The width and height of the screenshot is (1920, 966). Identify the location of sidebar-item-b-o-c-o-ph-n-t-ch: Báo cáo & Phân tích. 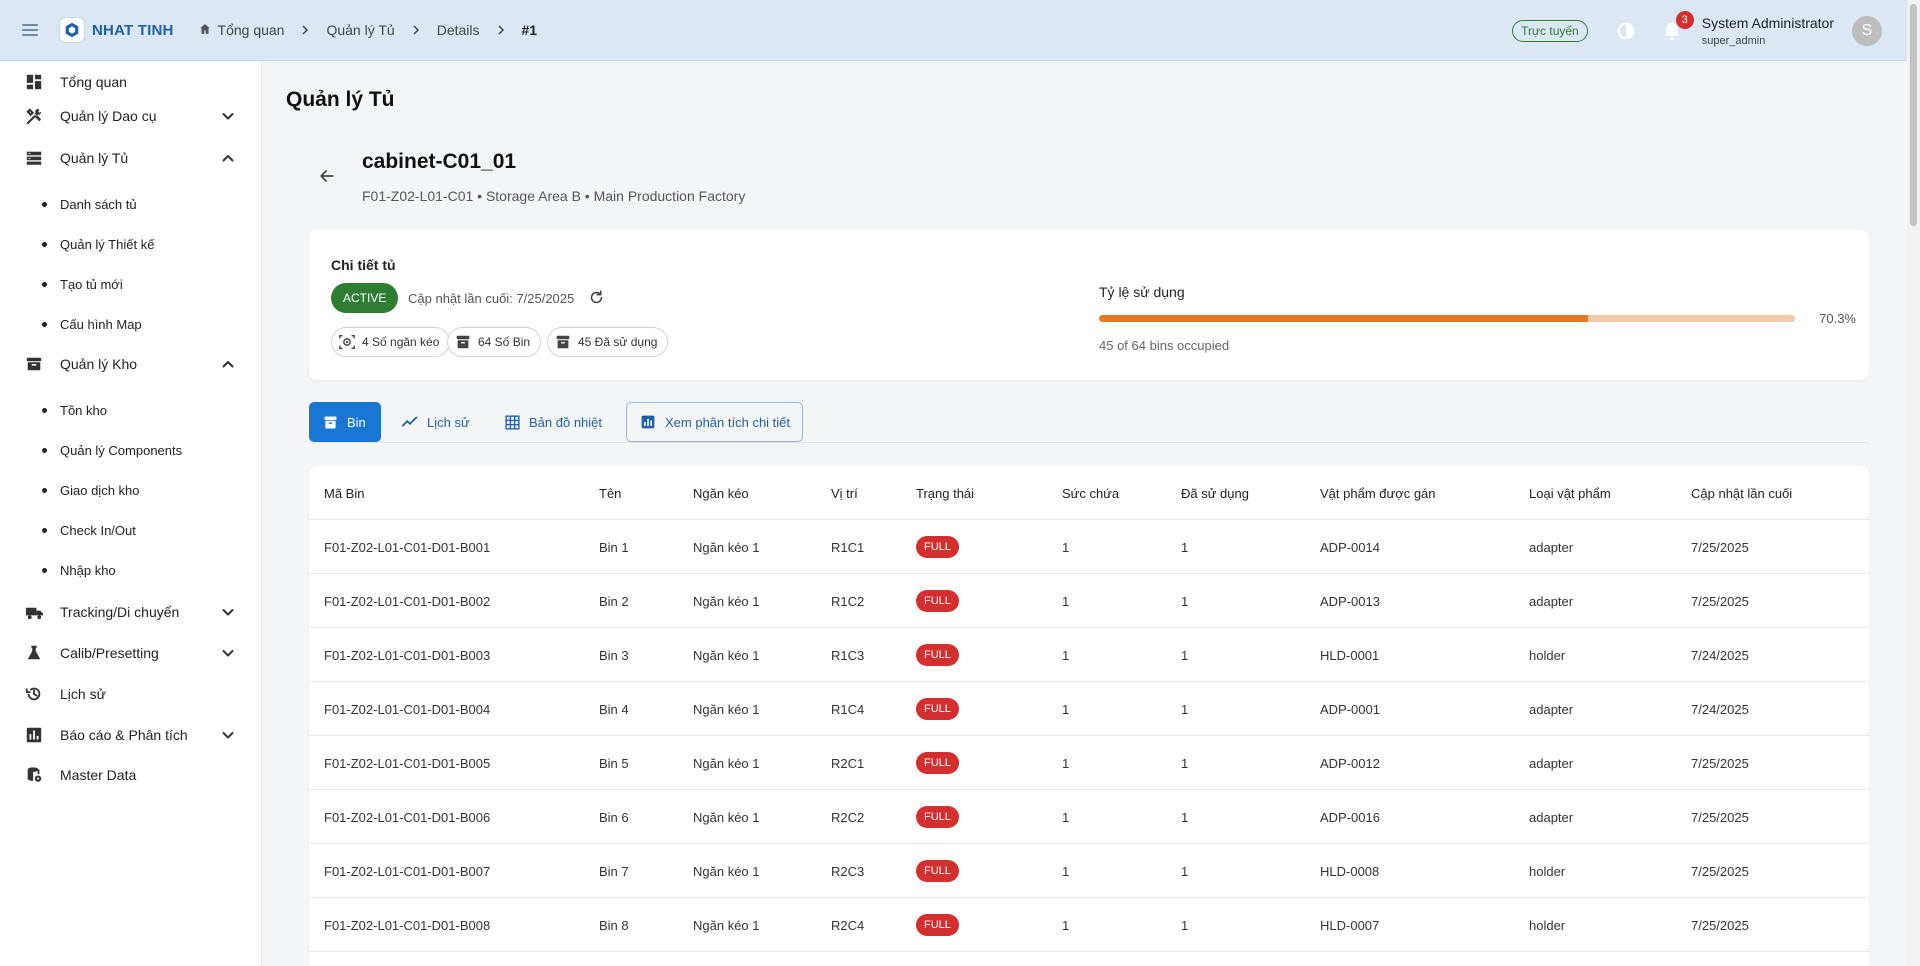
(131, 735).